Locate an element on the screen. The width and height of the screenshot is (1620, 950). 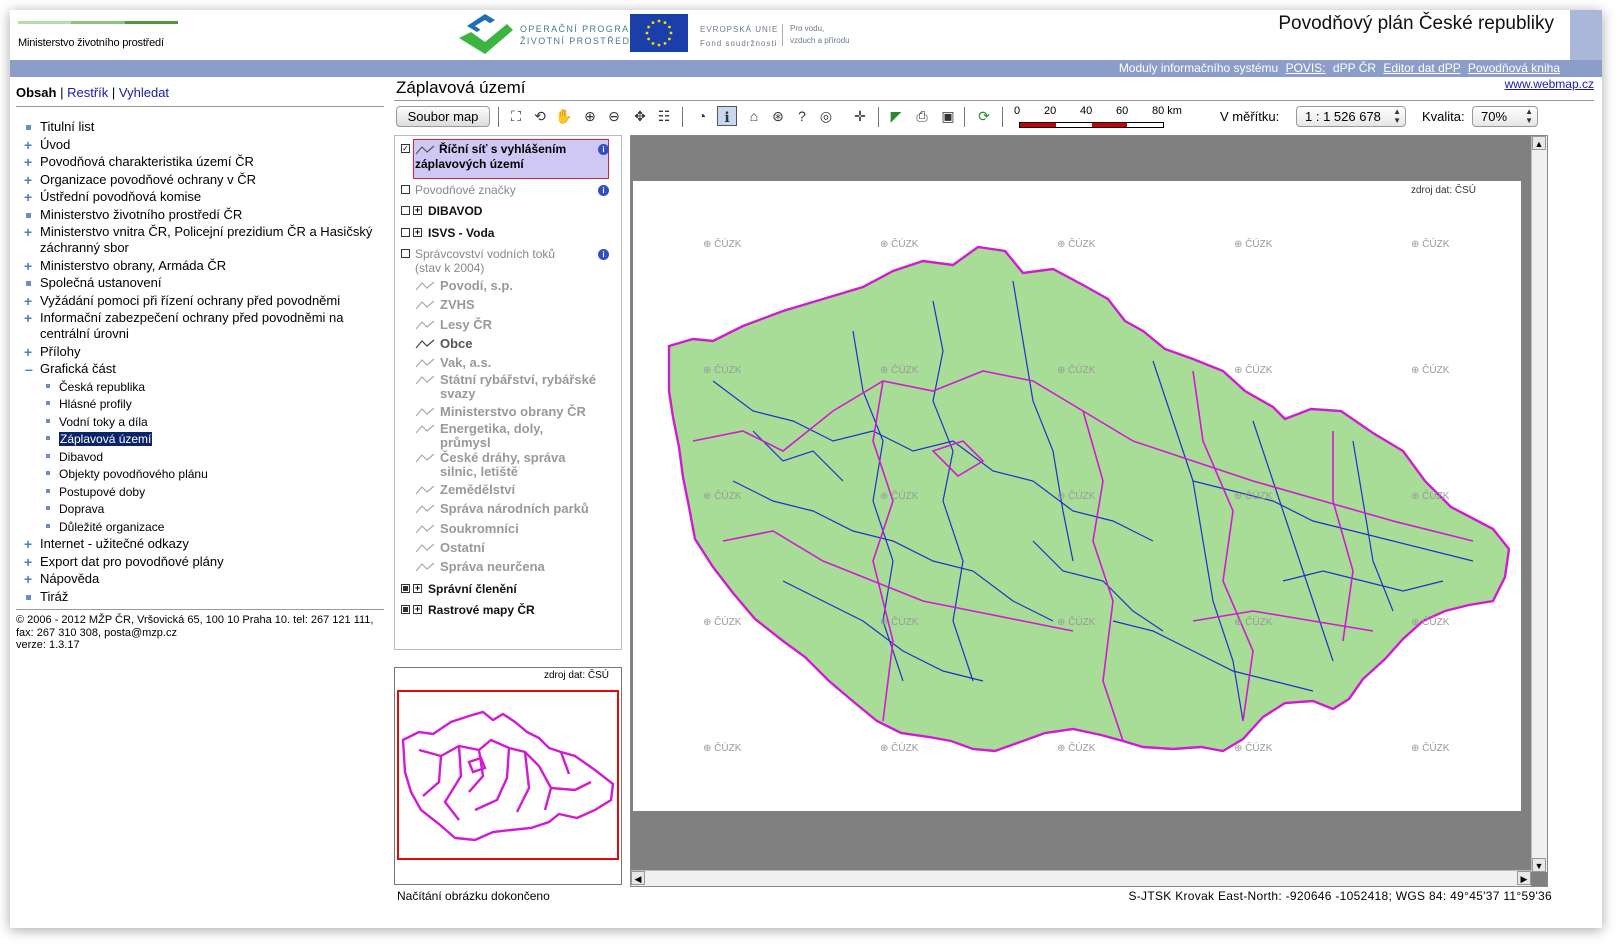
nav-item-label: Dibavod is located at coordinates (81, 457).